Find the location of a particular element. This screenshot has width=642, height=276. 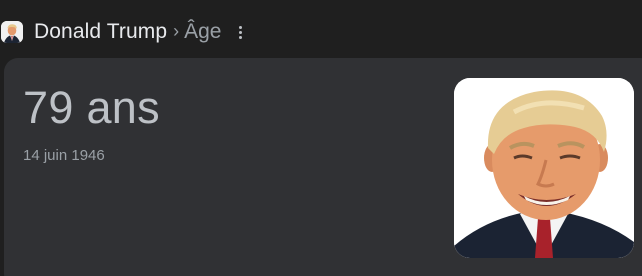

breadcrumb: Donald Trump › Âge is located at coordinates (122, 32).